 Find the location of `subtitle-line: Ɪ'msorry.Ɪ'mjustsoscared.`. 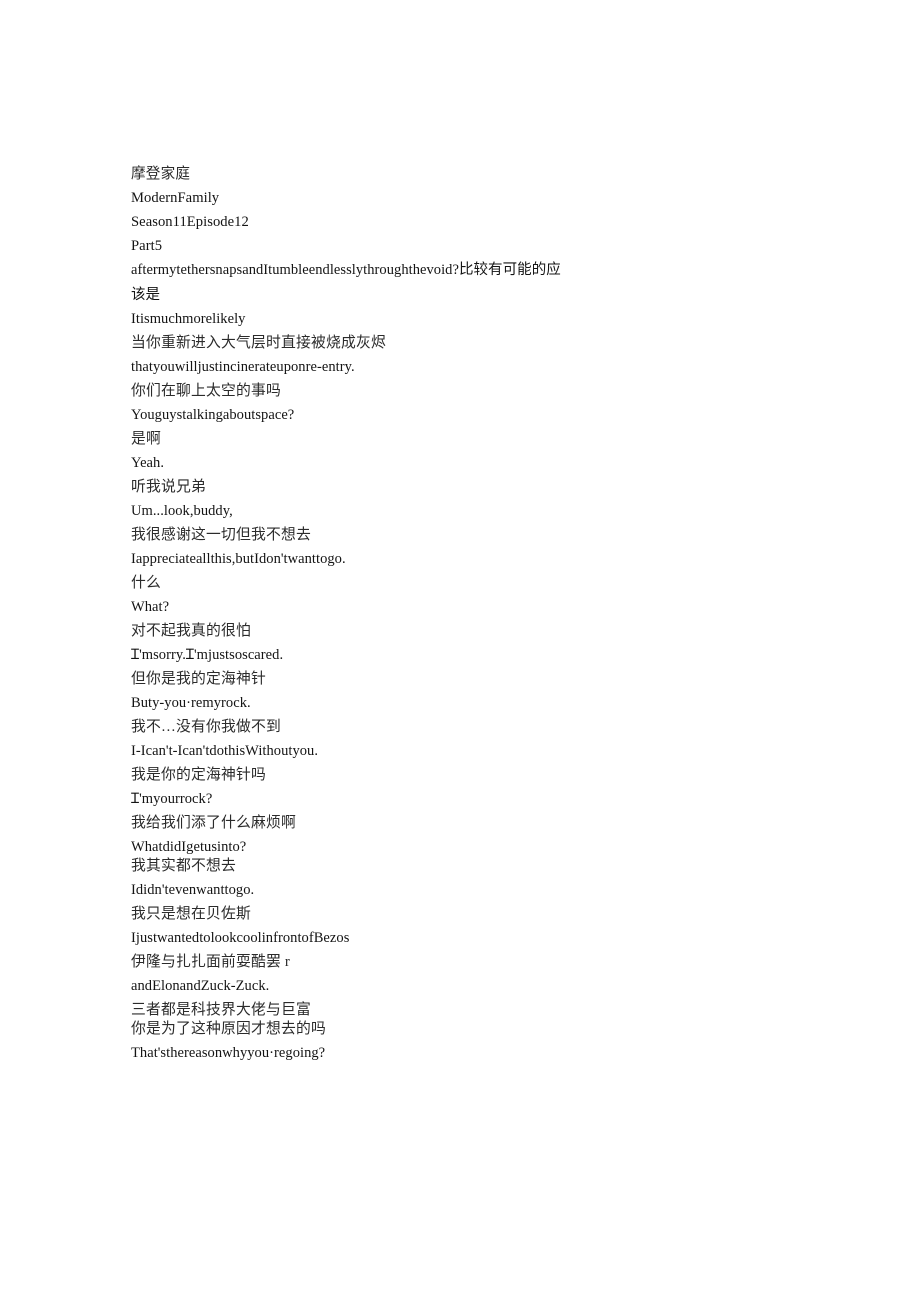

subtitle-line: Ɪ'msorry.Ɪ'mjustsoscared. is located at coordinates (207, 655).